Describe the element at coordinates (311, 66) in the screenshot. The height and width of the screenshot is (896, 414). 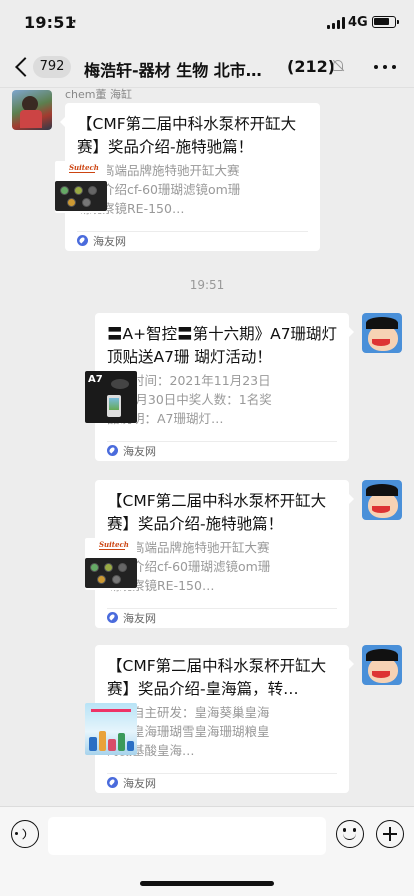
I see `member-count: (212)` at that location.